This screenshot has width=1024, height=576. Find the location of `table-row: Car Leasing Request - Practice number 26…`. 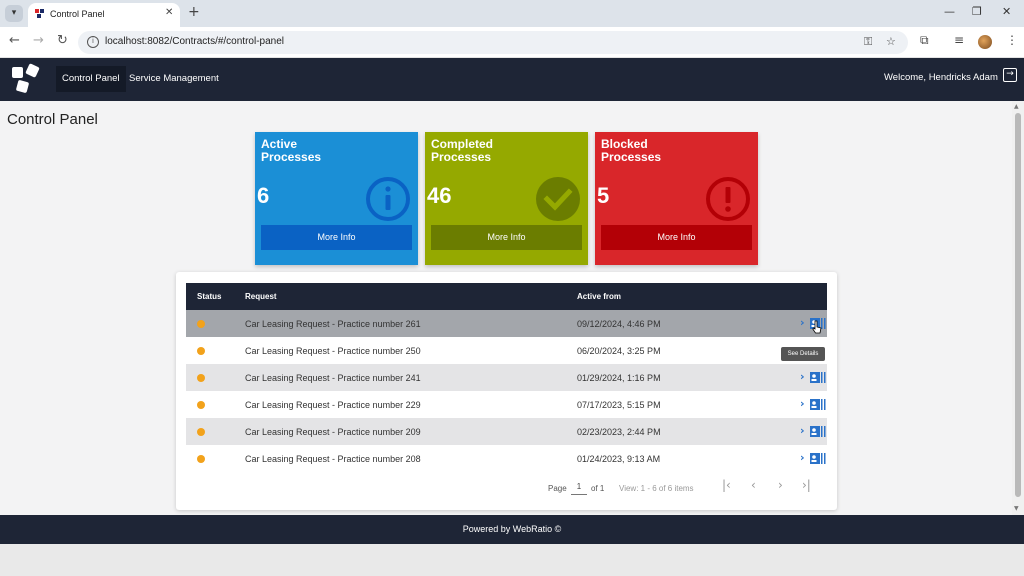

table-row: Car Leasing Request - Practice number 26… is located at coordinates (506, 323).